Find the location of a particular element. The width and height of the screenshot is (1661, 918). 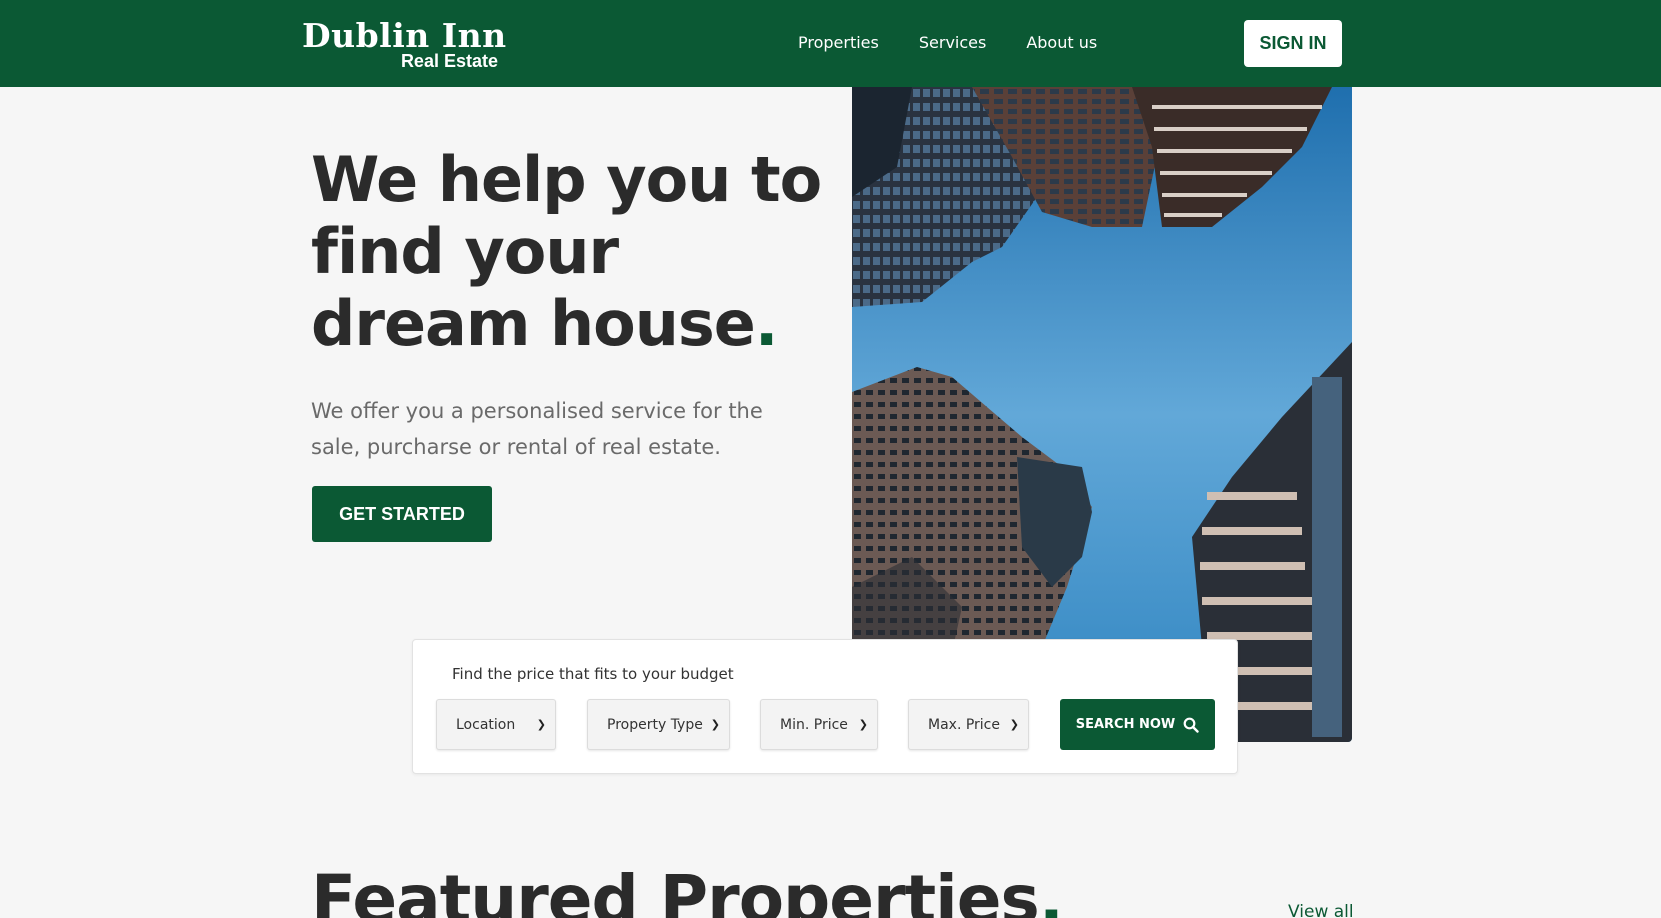

max-price-select-value: Max. Price is located at coordinates (964, 724).